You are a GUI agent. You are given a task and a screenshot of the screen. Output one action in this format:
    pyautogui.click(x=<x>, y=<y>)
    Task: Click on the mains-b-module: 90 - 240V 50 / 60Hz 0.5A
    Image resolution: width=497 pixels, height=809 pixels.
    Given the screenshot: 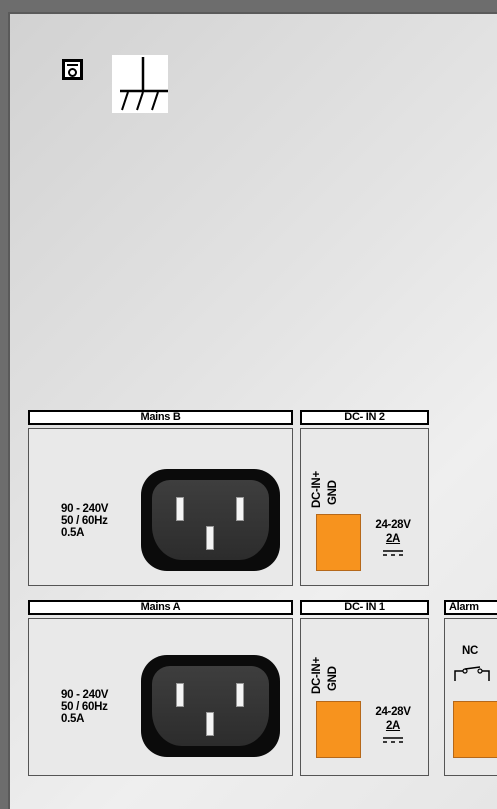 What is the action you would take?
    pyautogui.click(x=160, y=507)
    